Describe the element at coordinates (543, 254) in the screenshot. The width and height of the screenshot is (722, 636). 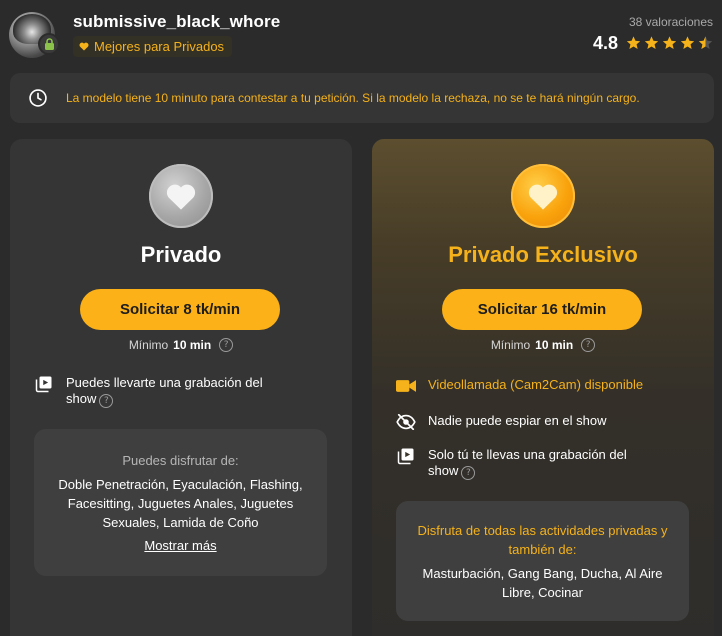
I see `card-title: Privado Exclusivo` at that location.